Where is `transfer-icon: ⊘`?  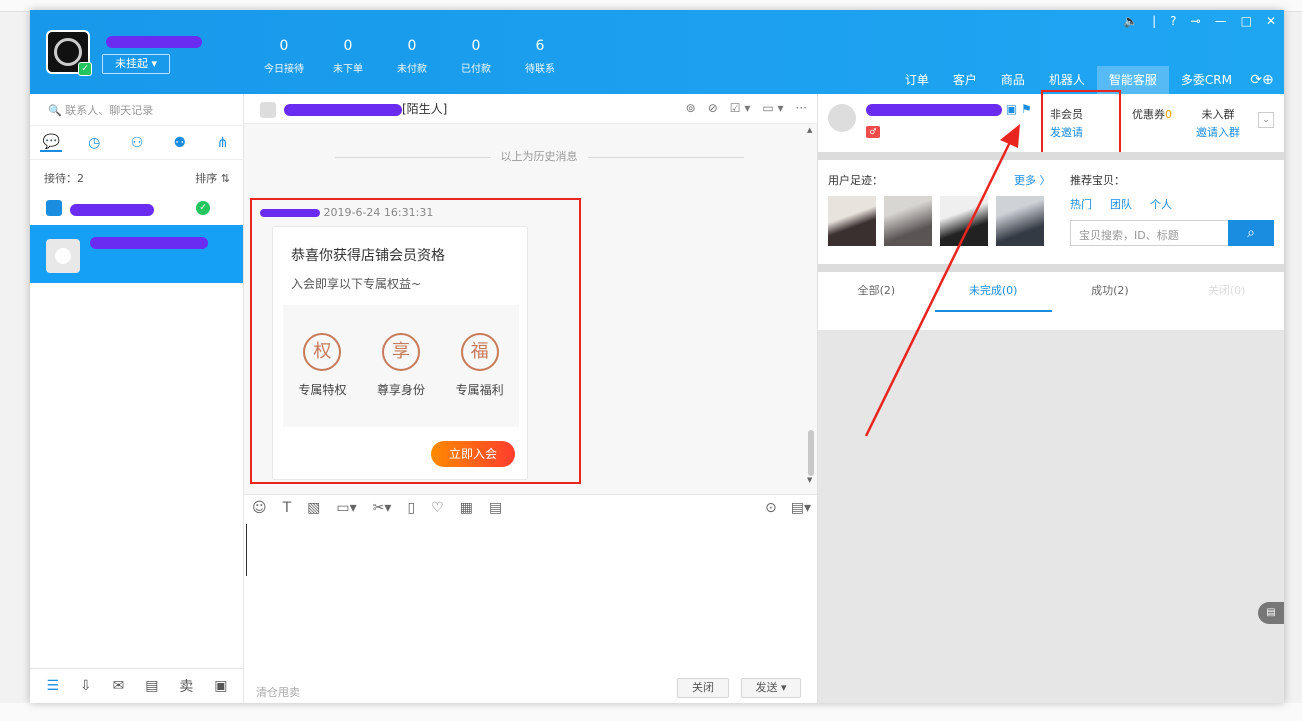 transfer-icon: ⊘ is located at coordinates (713, 108).